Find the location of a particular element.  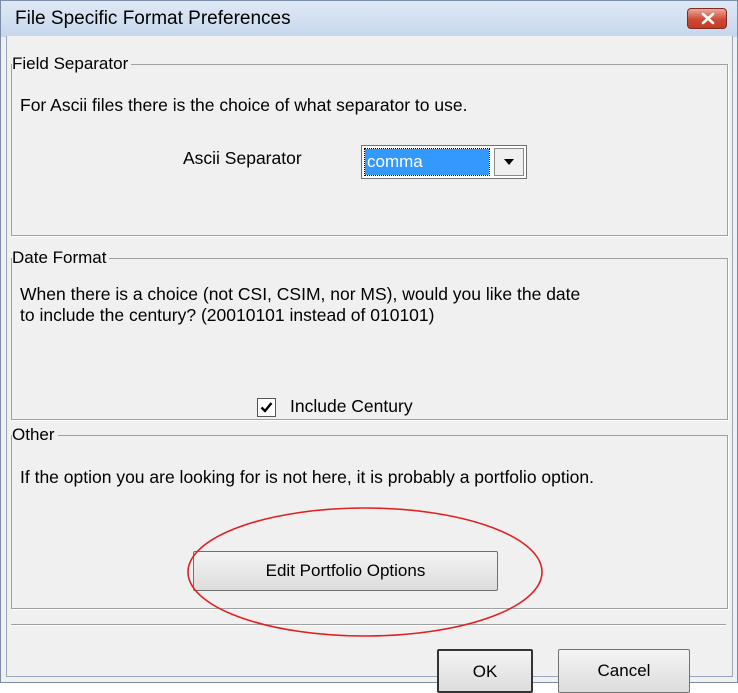

dropdown-button is located at coordinates (509, 162).